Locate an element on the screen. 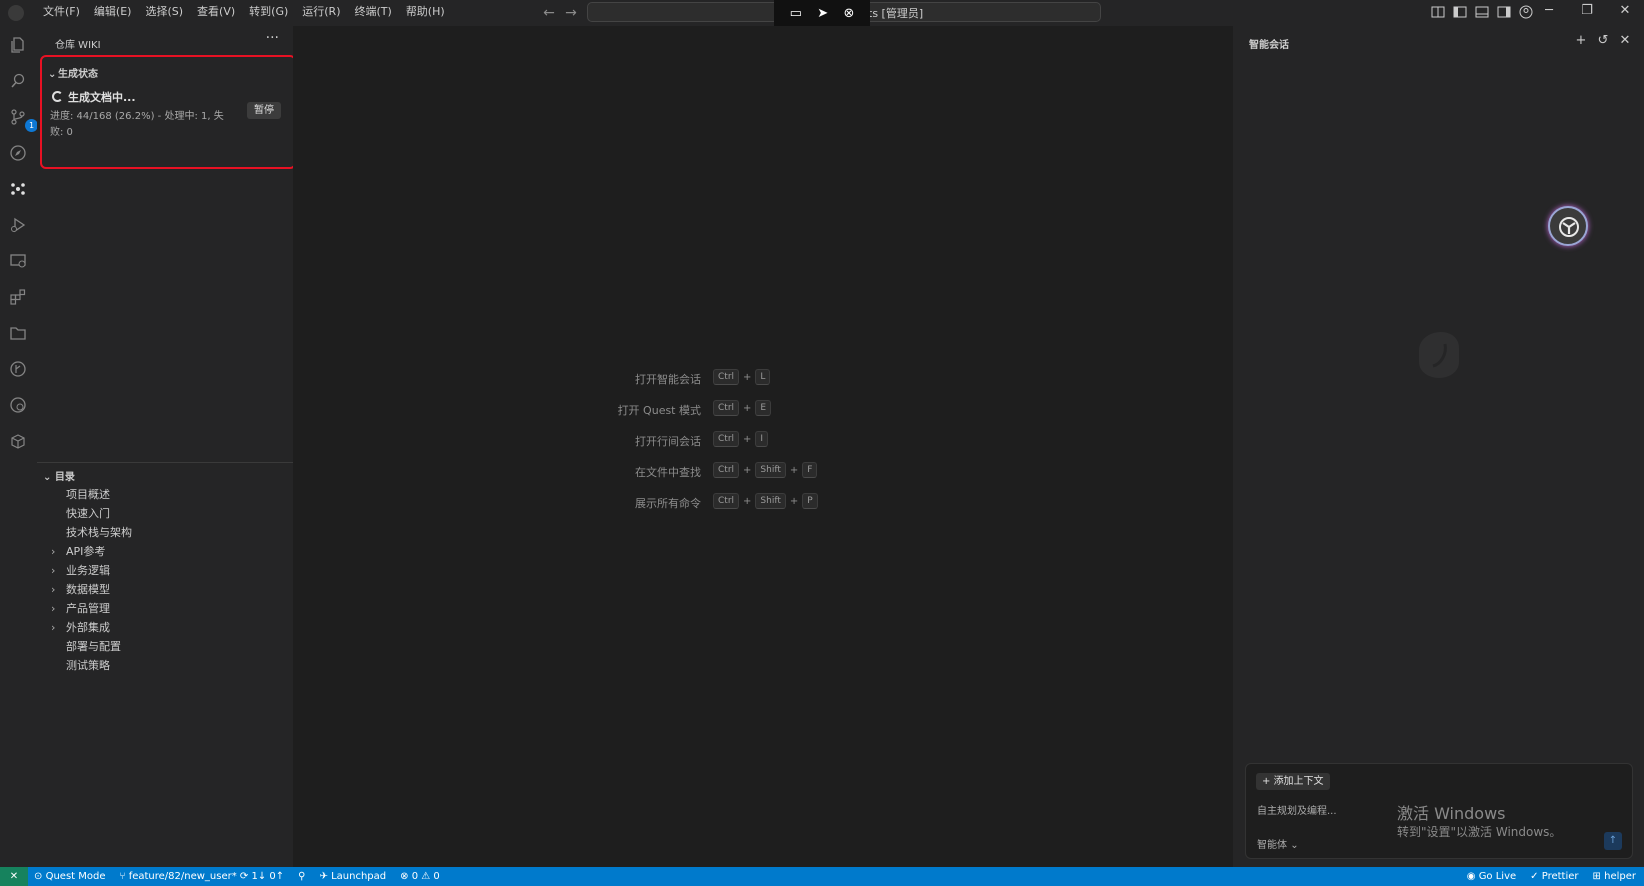 The image size is (1644, 886). launchpad-status: ✈ Launchpad is located at coordinates (353, 876).